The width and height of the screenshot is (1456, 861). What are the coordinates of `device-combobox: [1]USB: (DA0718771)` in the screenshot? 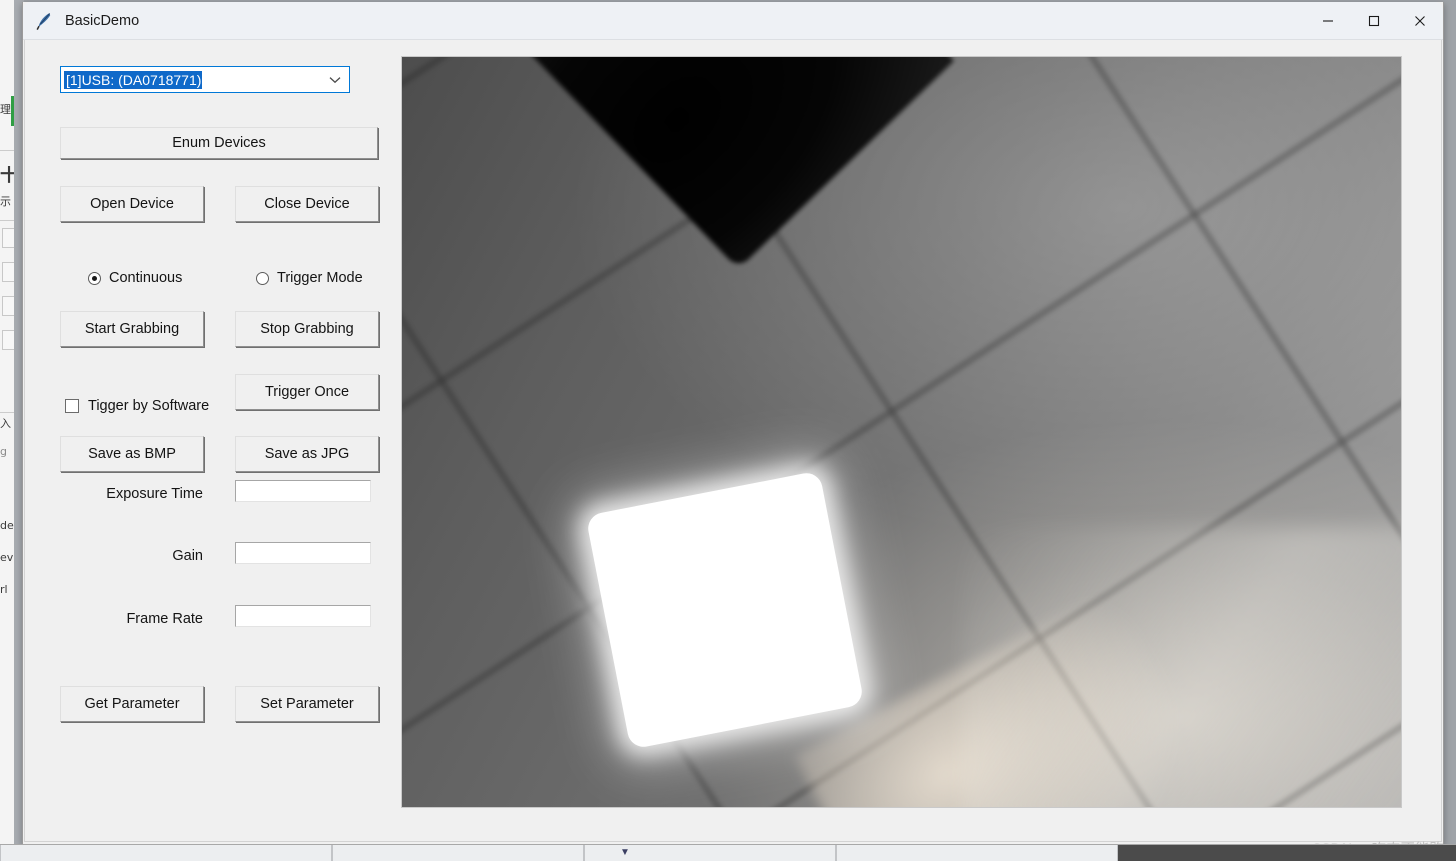 It's located at (205, 79).